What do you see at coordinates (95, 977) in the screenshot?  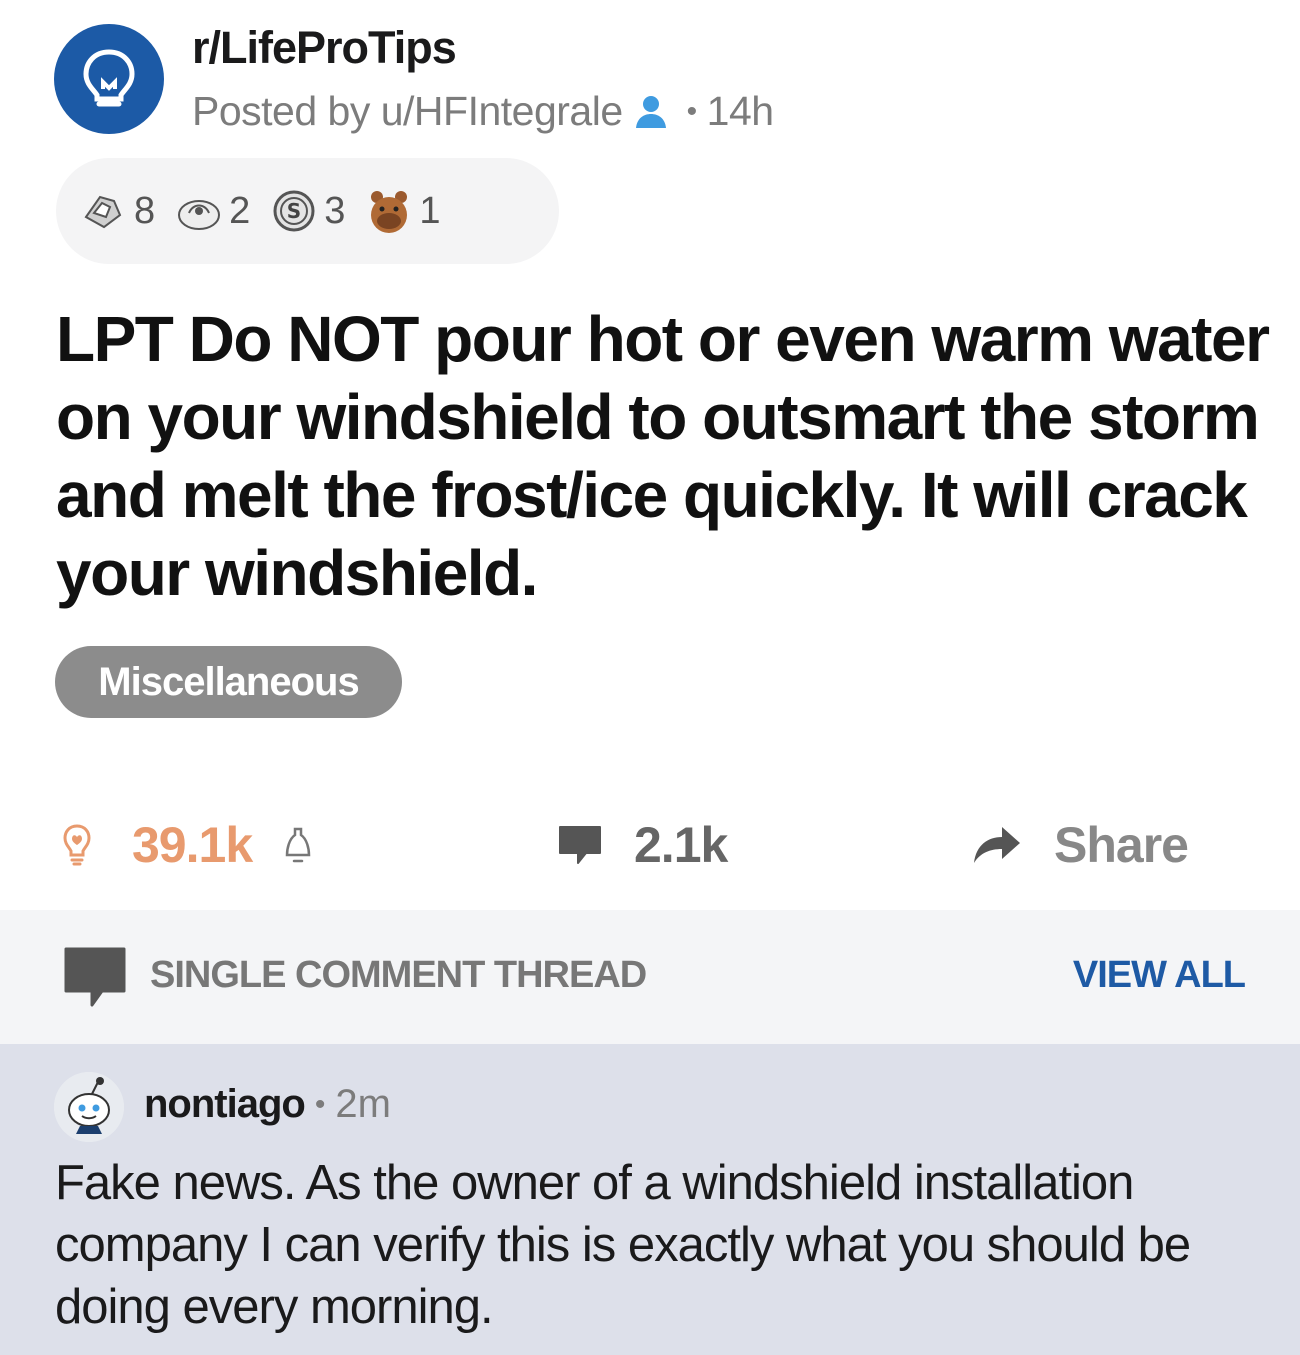 I see `comment-thread-icon` at bounding box center [95, 977].